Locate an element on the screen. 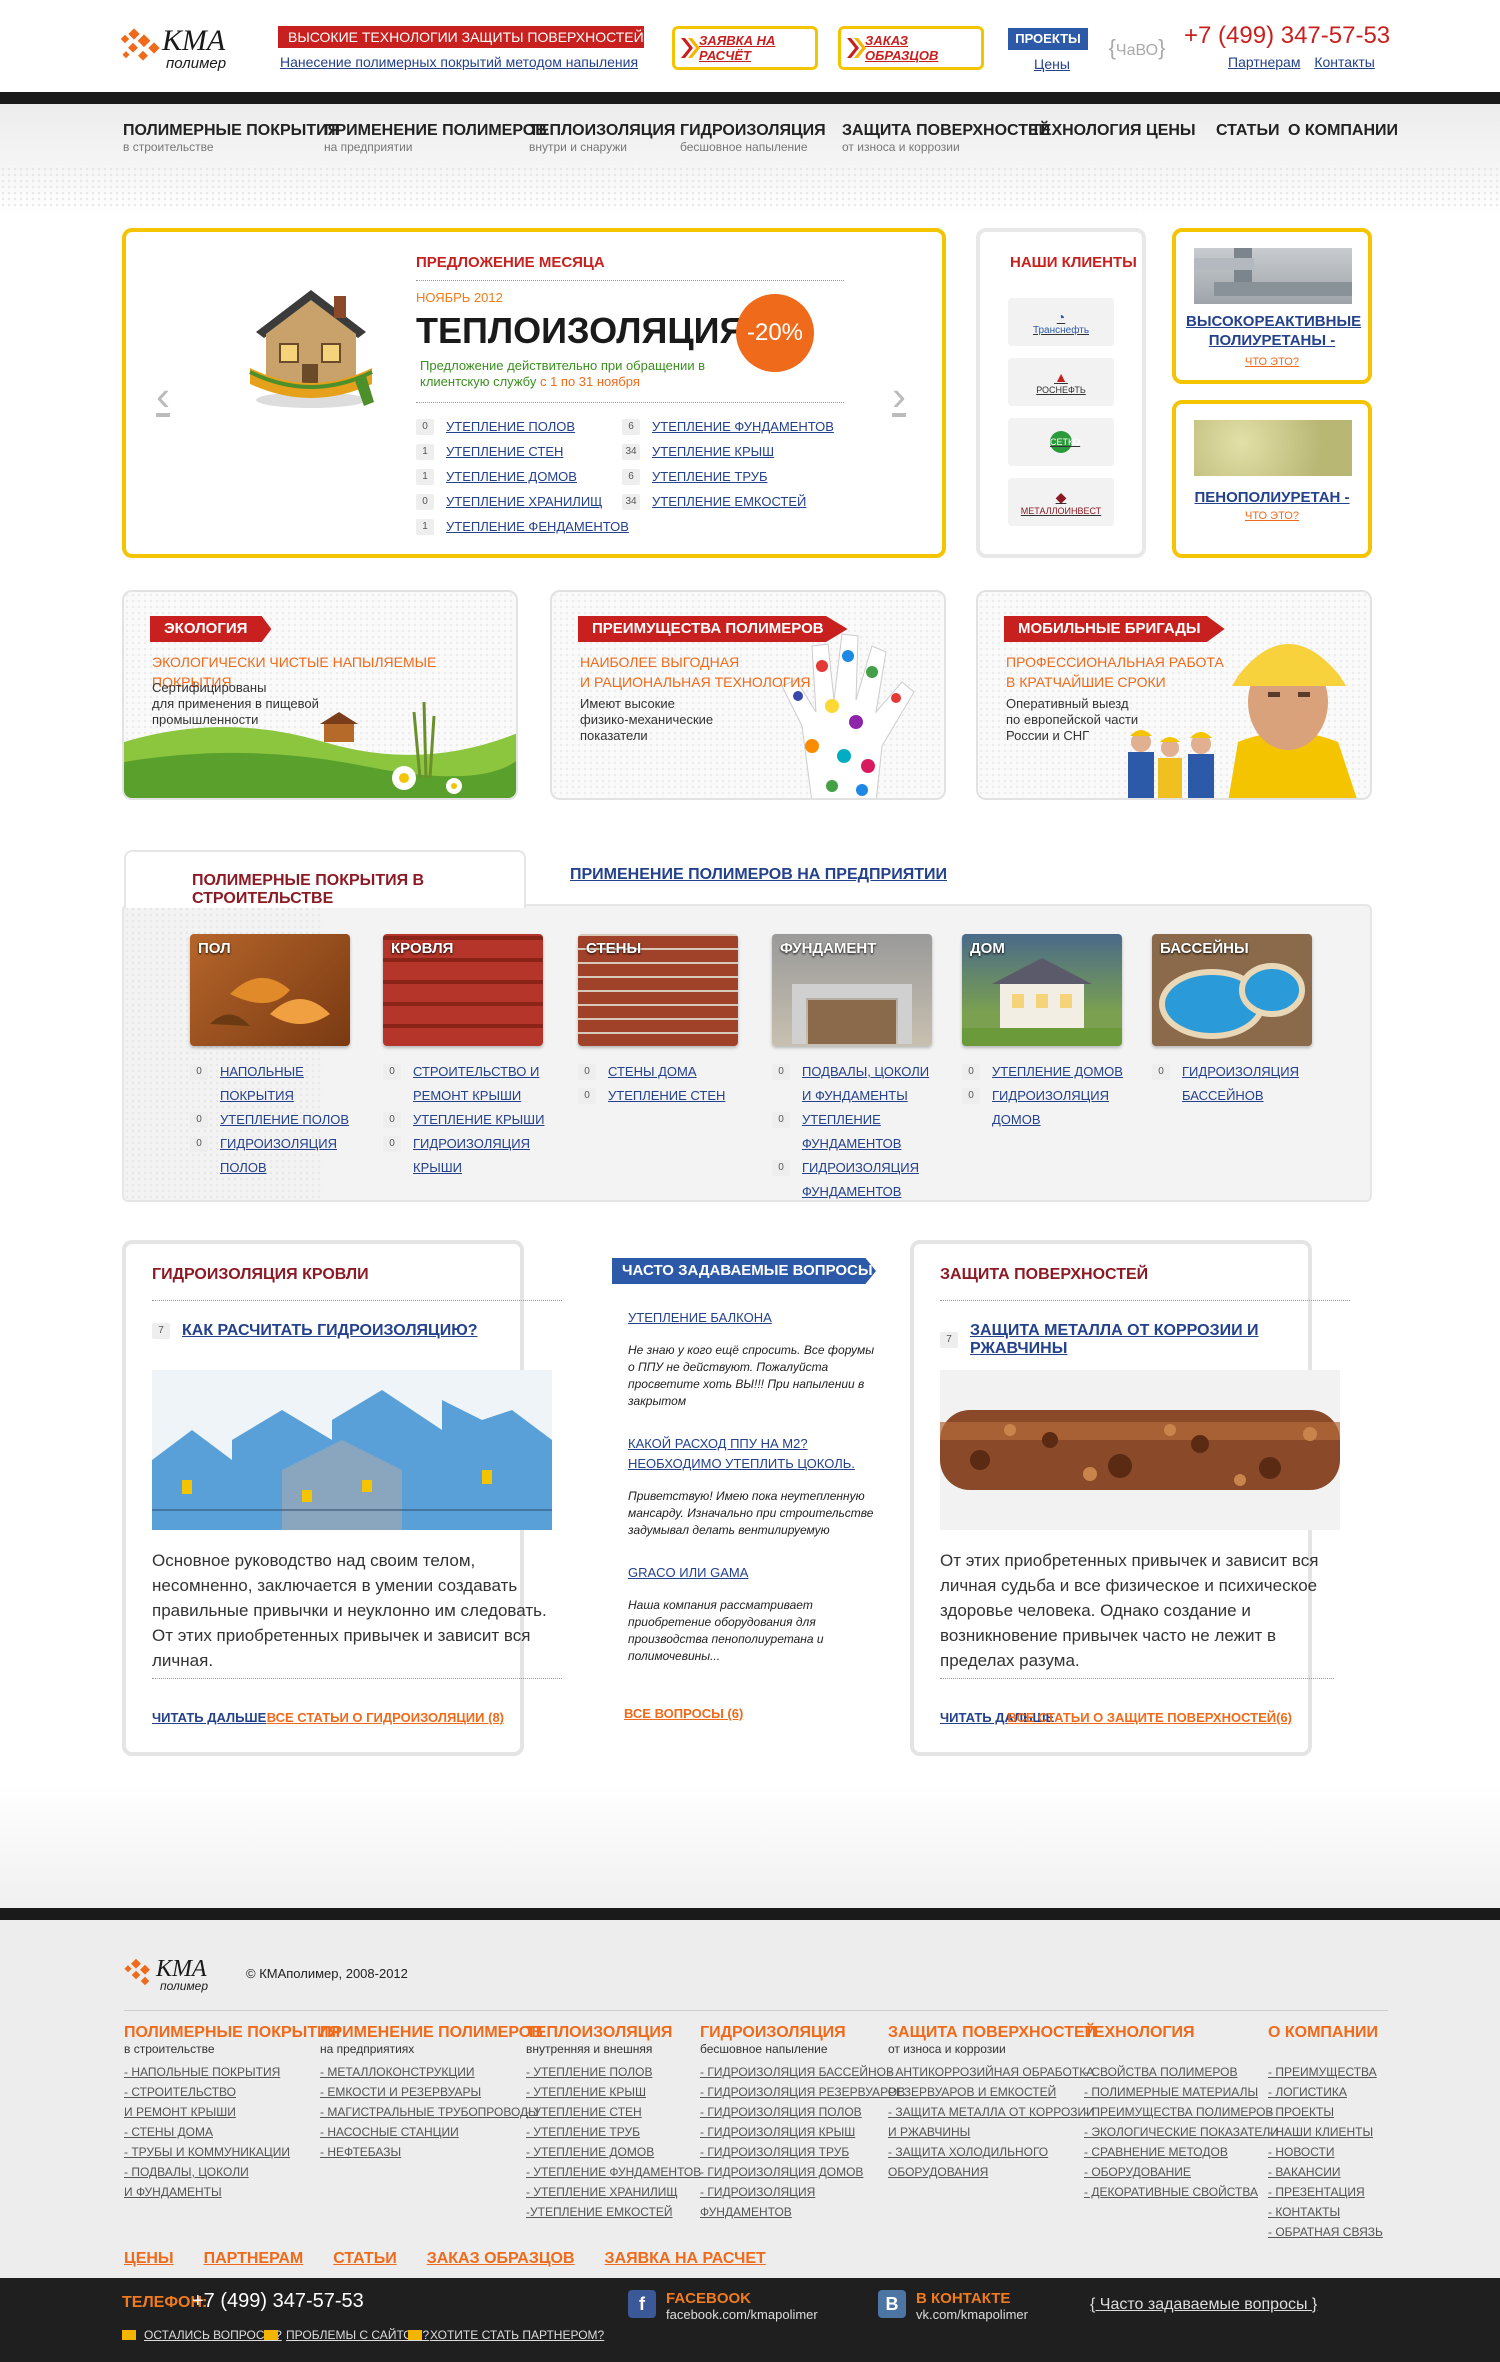 This screenshot has height=2362, width=1500. offer-link: УТЕПЛЕНИЕ ХРАНИЛИЩ is located at coordinates (524, 501).